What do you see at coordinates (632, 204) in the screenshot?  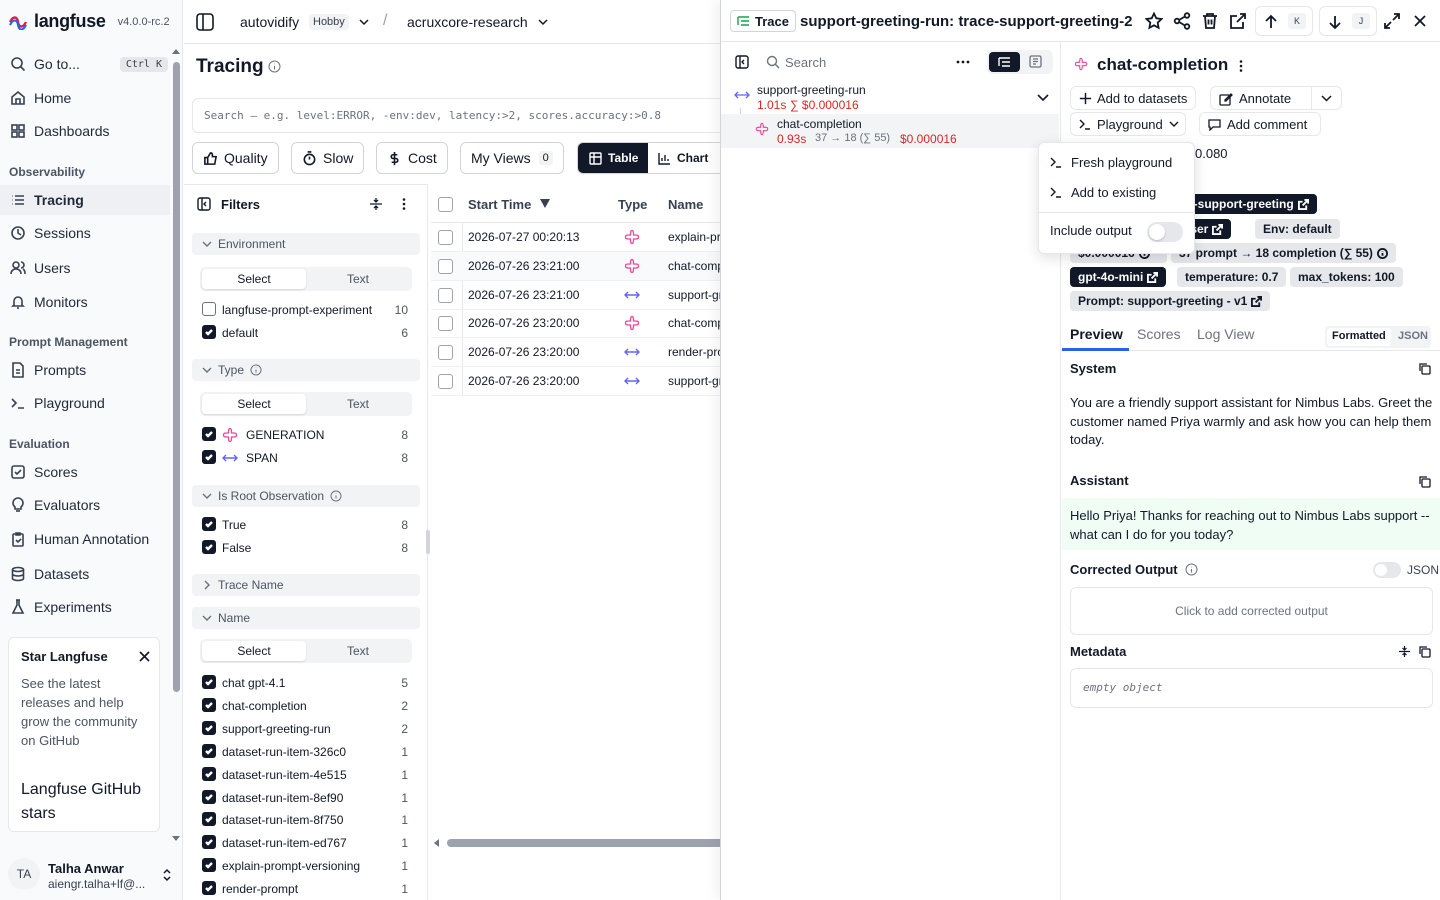 I see `column-type: Type` at bounding box center [632, 204].